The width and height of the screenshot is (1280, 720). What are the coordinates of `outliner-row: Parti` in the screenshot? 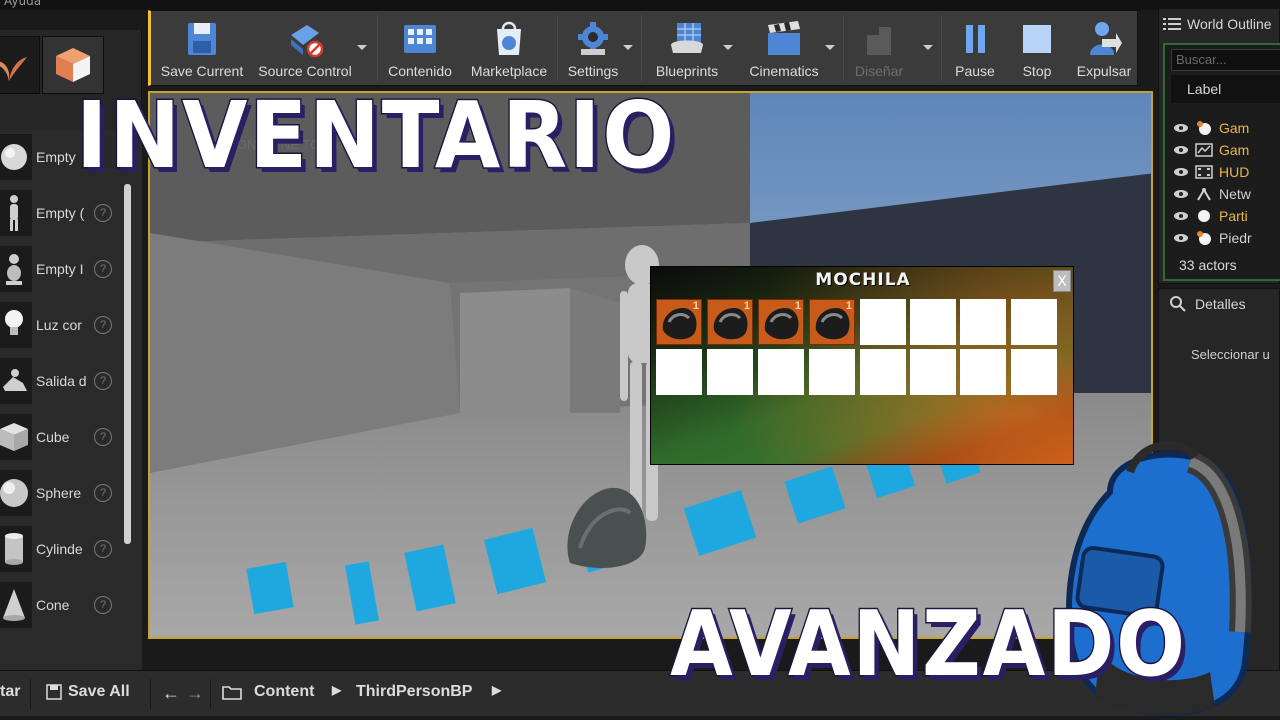 It's located at (1225, 216).